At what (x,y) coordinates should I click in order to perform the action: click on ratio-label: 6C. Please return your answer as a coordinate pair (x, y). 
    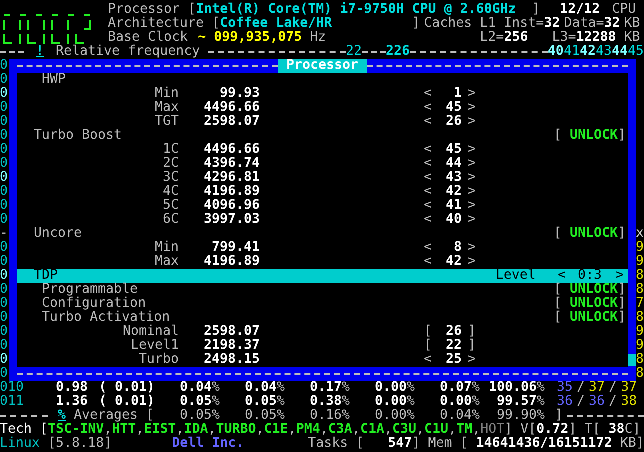
    Looking at the image, I should click on (170, 220).